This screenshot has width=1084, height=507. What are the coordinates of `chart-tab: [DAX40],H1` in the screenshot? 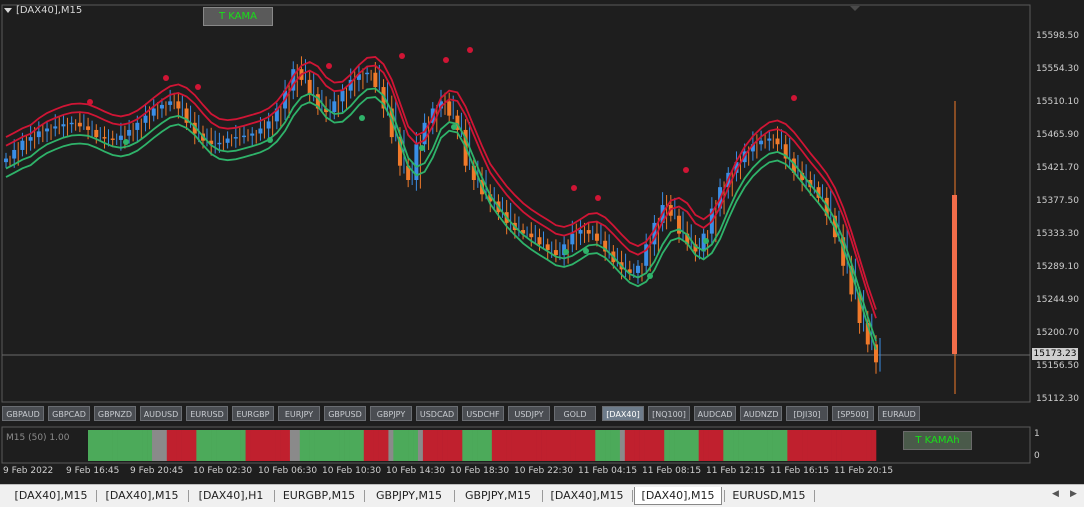 It's located at (231, 496).